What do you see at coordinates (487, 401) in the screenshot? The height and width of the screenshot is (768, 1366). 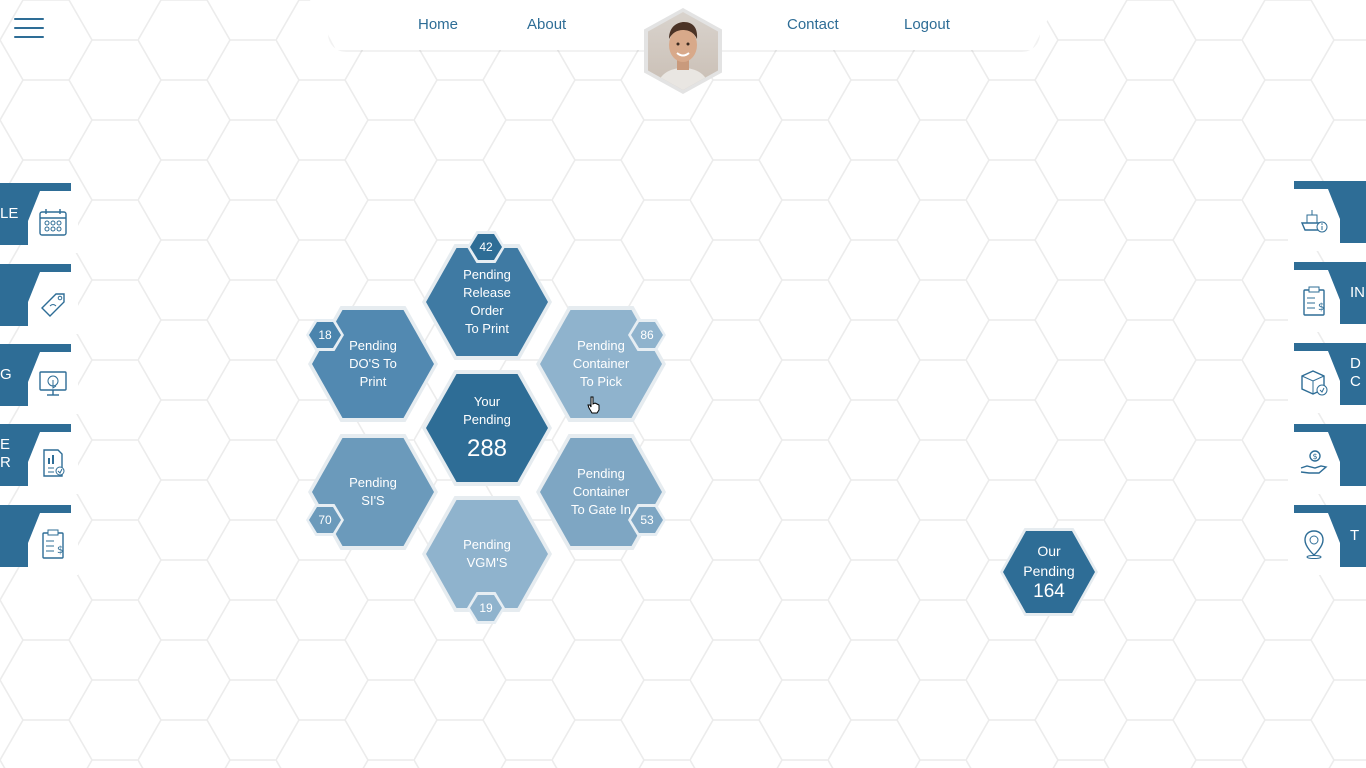 I see `hex-label-line: Your` at bounding box center [487, 401].